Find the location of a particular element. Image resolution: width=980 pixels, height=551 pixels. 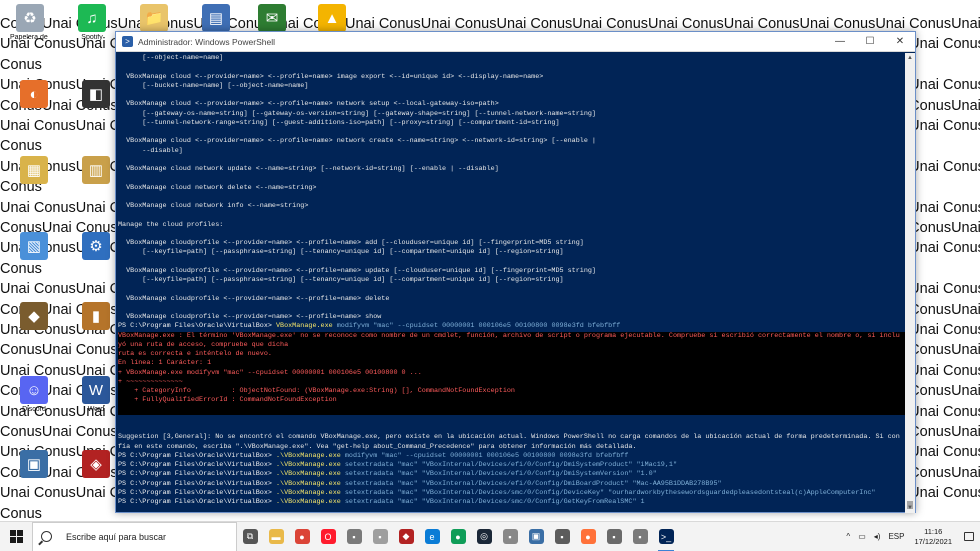

folder-icon: 📁 is located at coordinates (154, 18).